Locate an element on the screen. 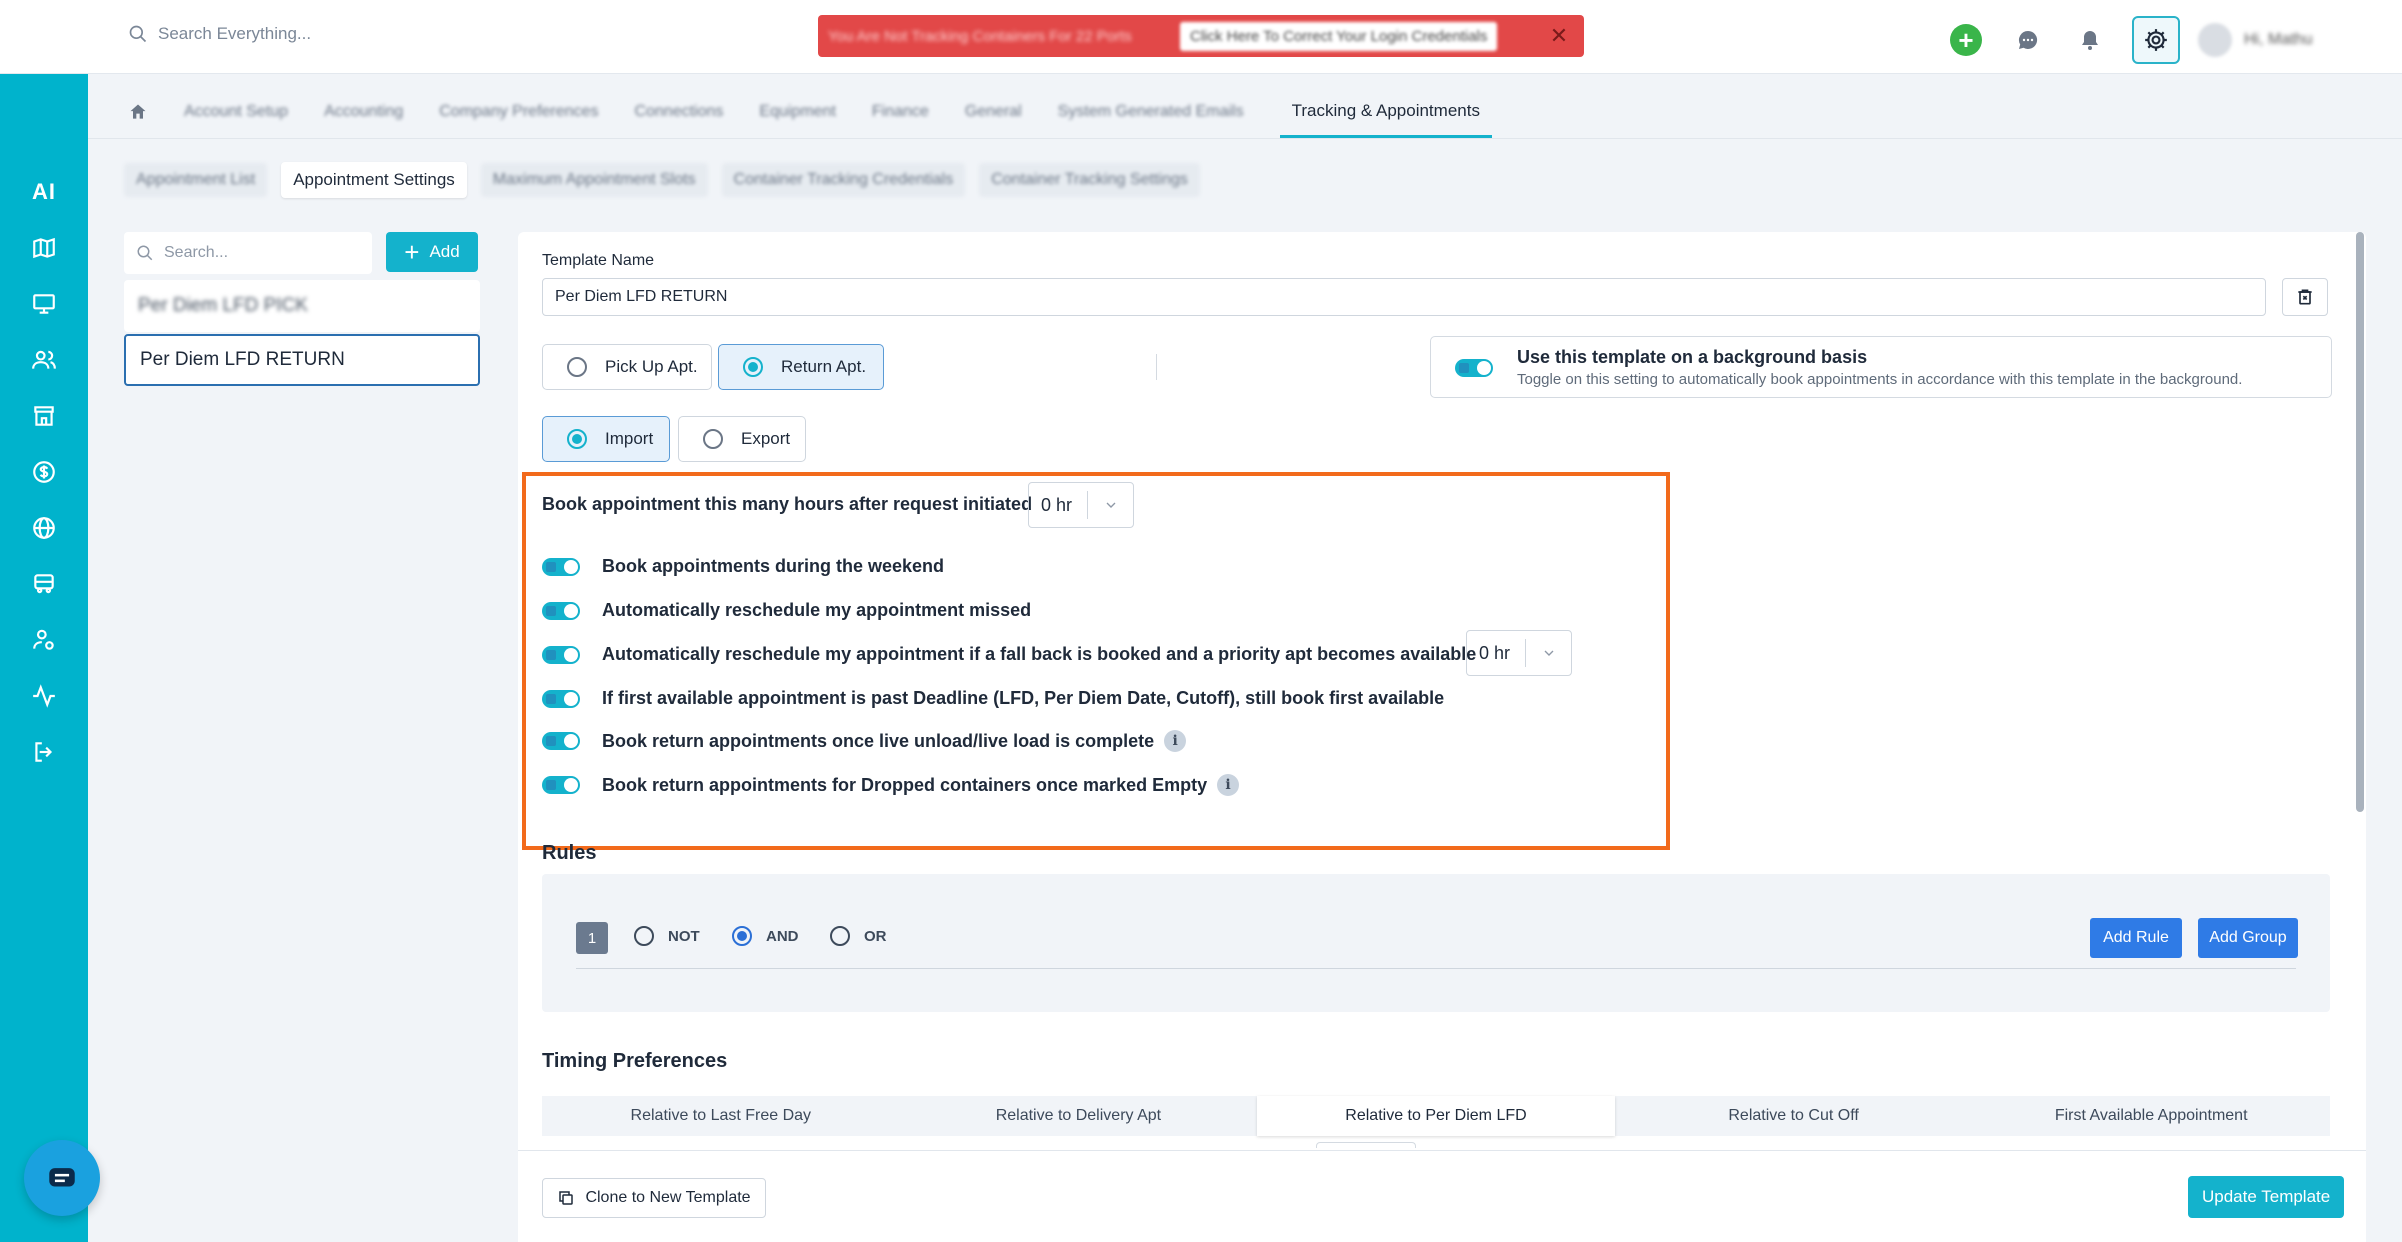 The width and height of the screenshot is (2402, 1242). tab-general: General is located at coordinates (993, 112).